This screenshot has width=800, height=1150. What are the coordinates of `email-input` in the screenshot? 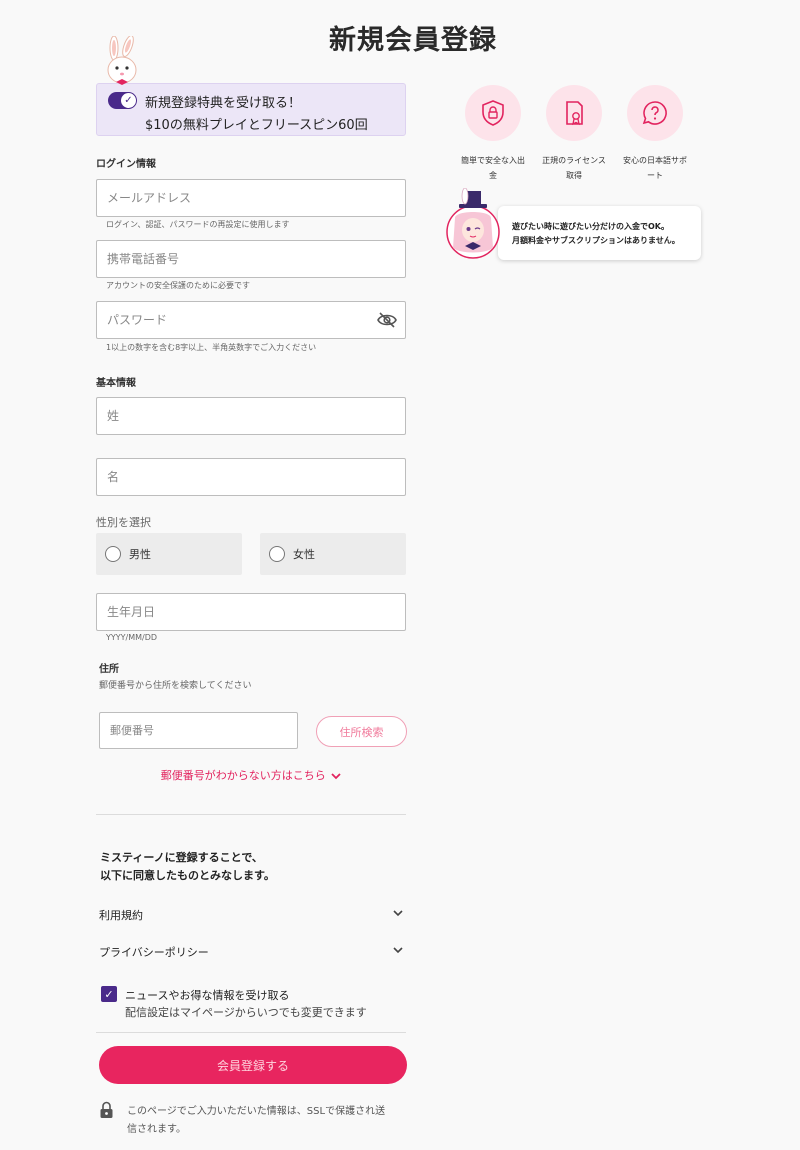 It's located at (251, 198).